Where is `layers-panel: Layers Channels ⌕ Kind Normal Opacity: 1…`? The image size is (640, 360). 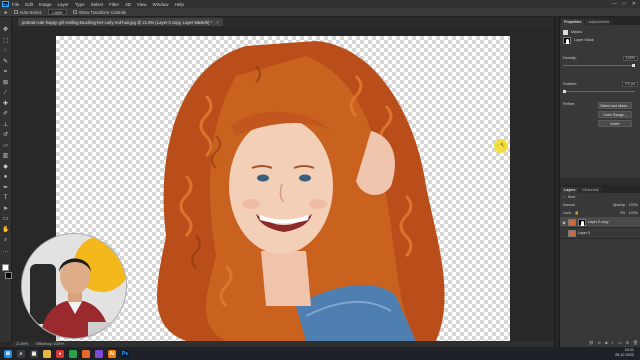
layers-panel: Layers Channels ⌕ Kind Normal Opacity: 1… is located at coordinates (600, 266).